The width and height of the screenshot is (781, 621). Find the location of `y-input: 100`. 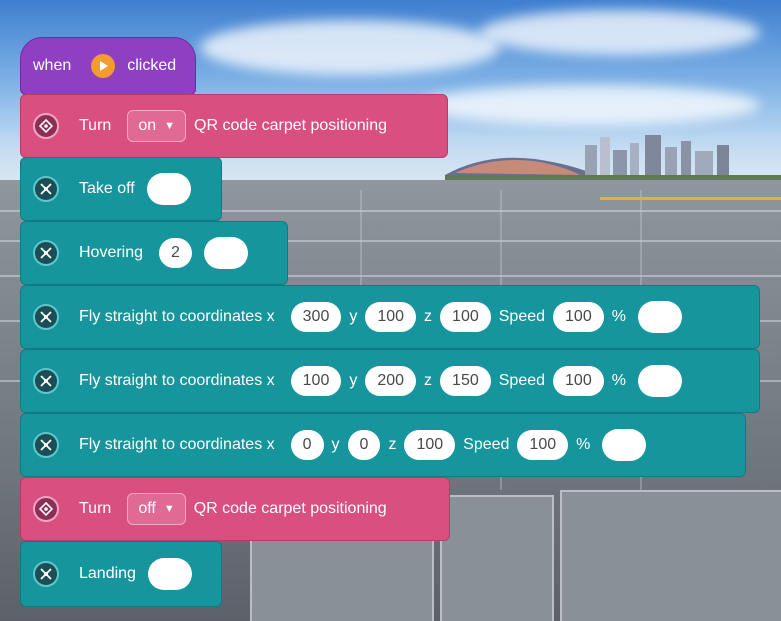

y-input: 100 is located at coordinates (391, 317).